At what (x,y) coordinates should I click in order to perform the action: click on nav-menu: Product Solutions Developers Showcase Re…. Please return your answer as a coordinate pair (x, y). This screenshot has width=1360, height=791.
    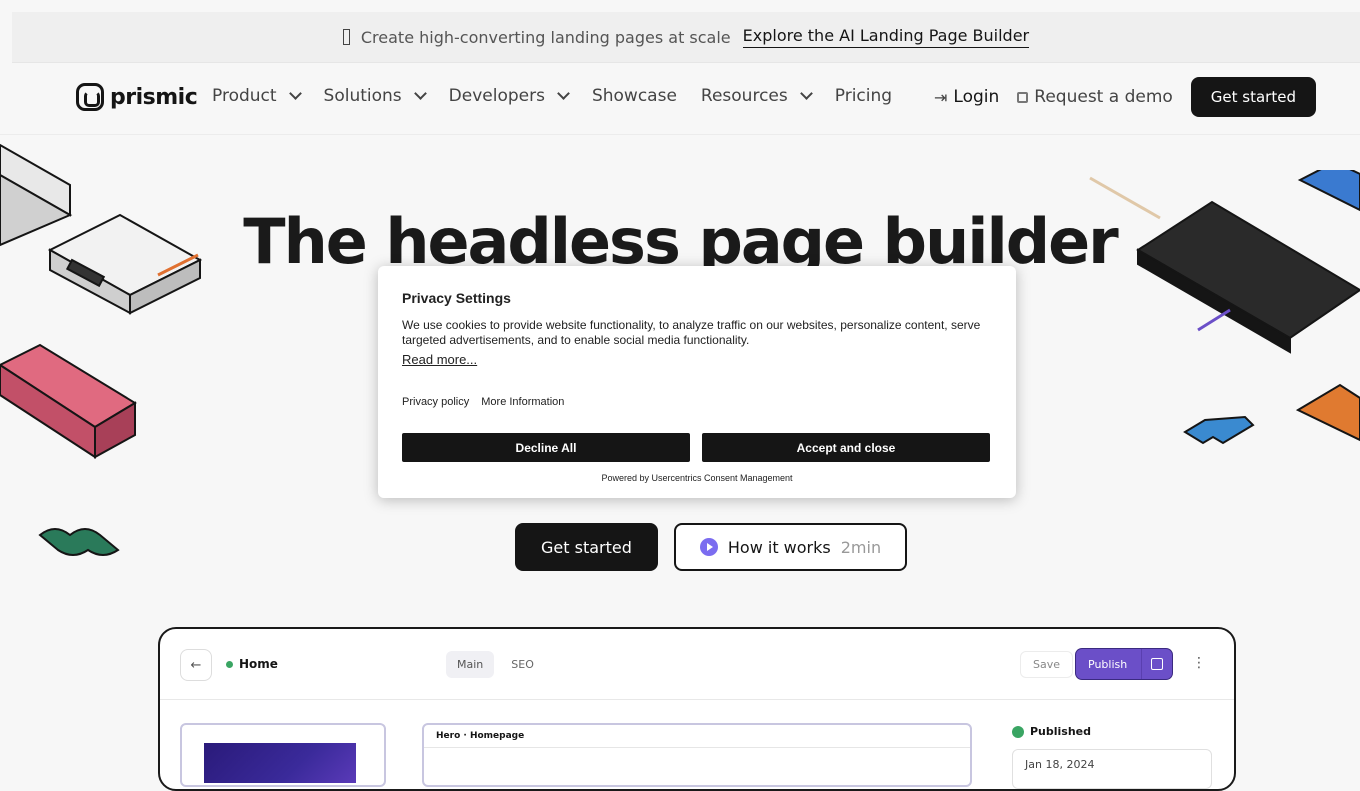
    Looking at the image, I should click on (552, 96).